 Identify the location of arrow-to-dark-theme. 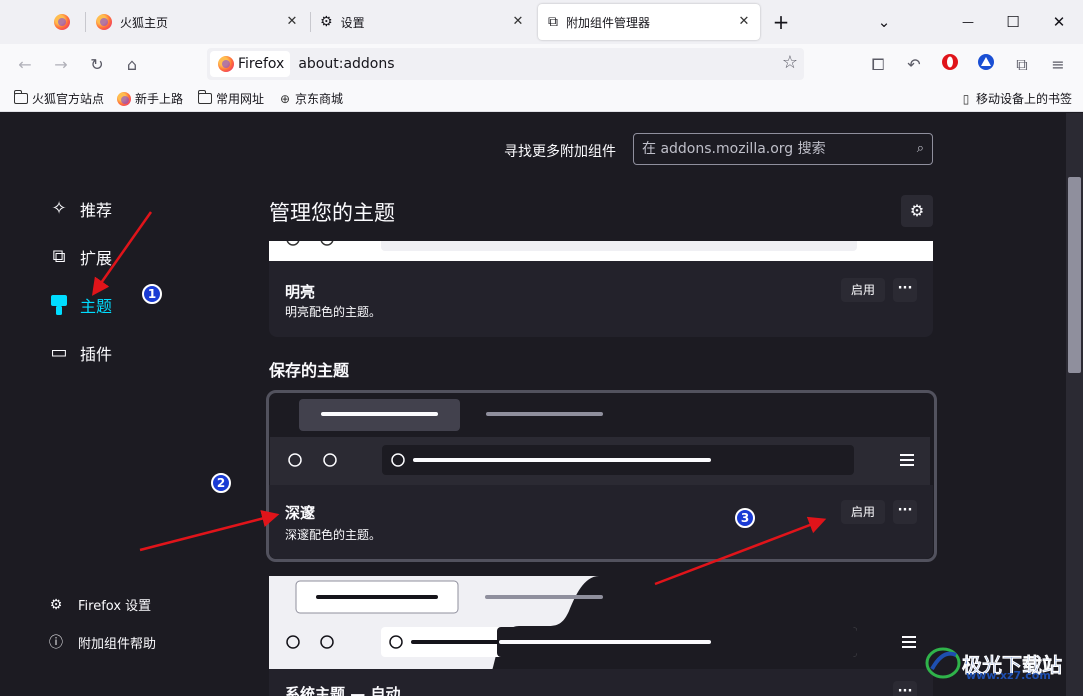
(209, 531).